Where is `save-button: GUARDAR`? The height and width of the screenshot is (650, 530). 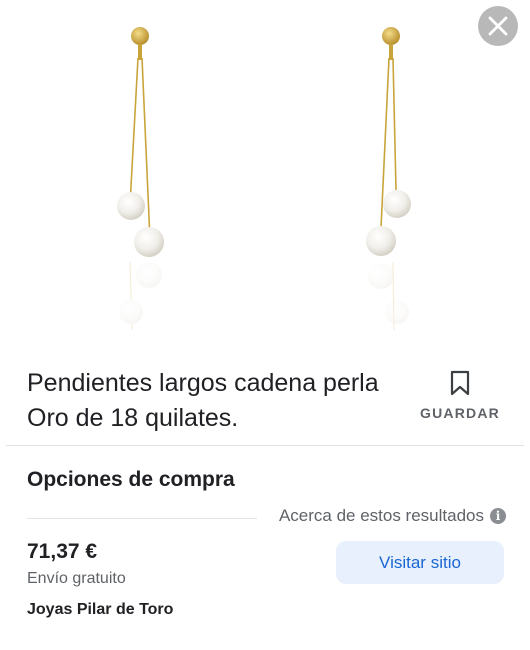
save-button: GUARDAR is located at coordinates (460, 395).